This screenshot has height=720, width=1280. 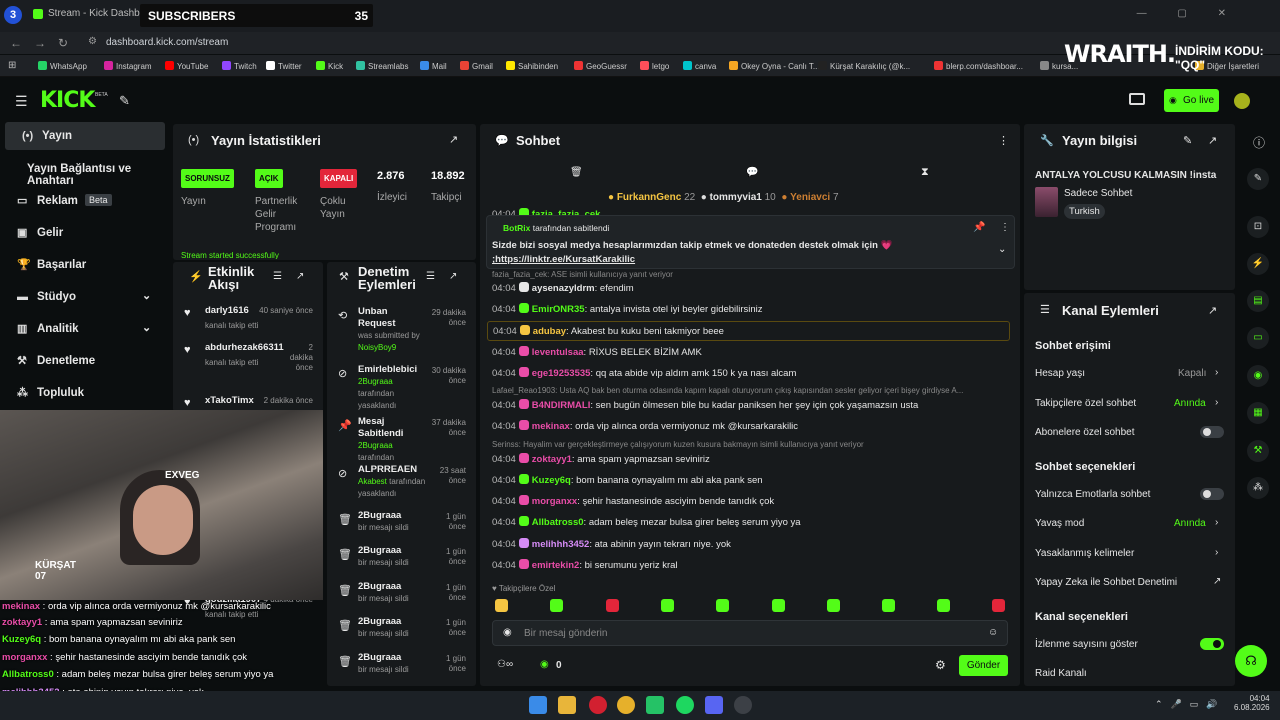 I want to click on external-link-icon: ↗, so click(x=1217, y=581).